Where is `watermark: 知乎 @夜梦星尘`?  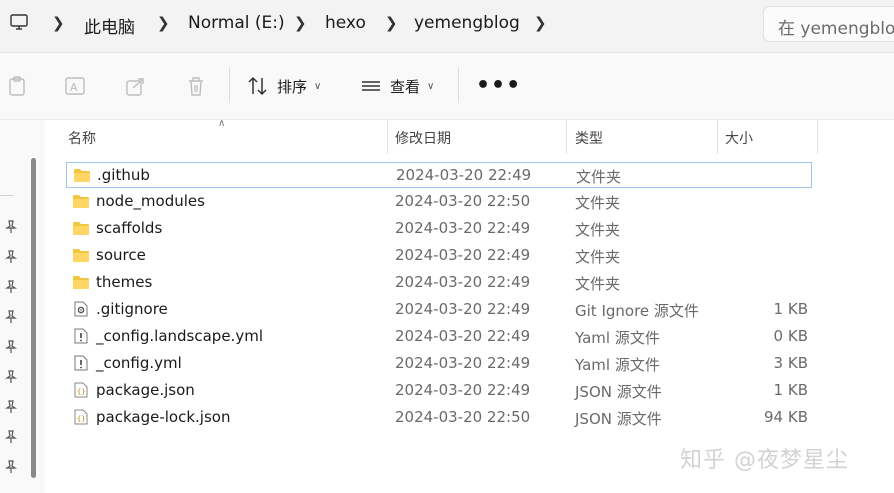
watermark: 知乎 @夜梦星尘 is located at coordinates (764, 460).